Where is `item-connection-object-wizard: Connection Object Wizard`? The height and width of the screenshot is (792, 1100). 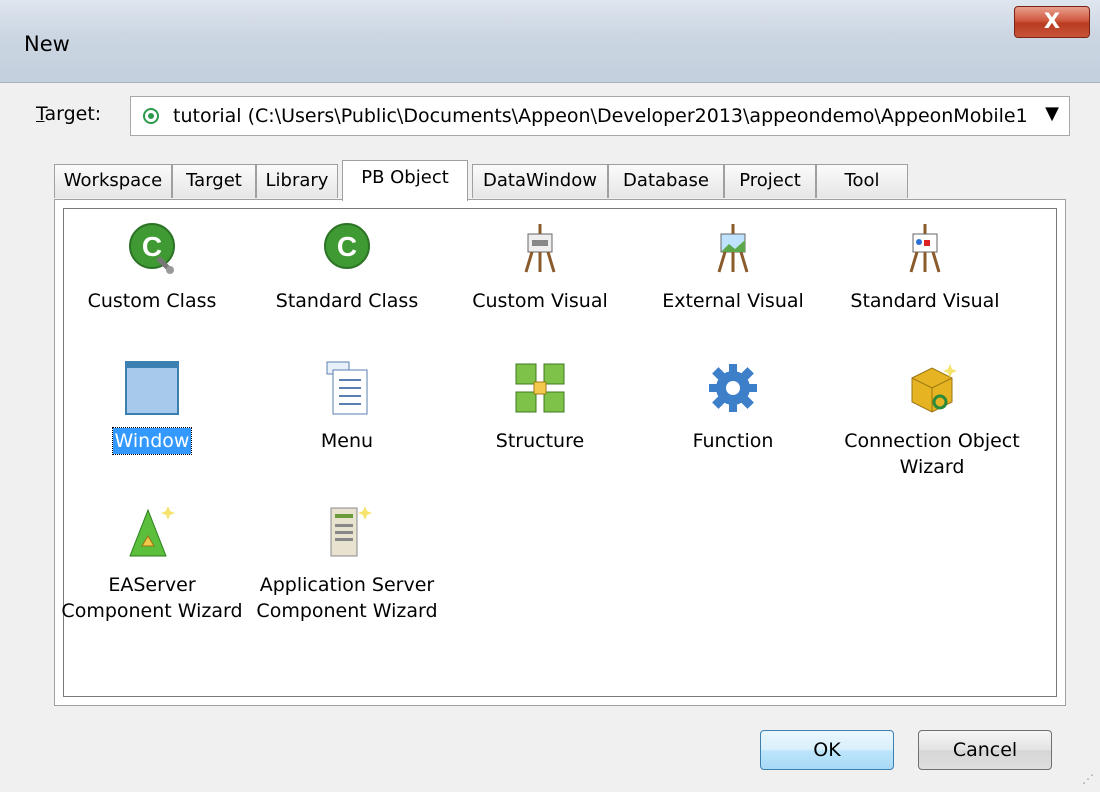
item-connection-object-wizard: Connection Object Wizard is located at coordinates (932, 420).